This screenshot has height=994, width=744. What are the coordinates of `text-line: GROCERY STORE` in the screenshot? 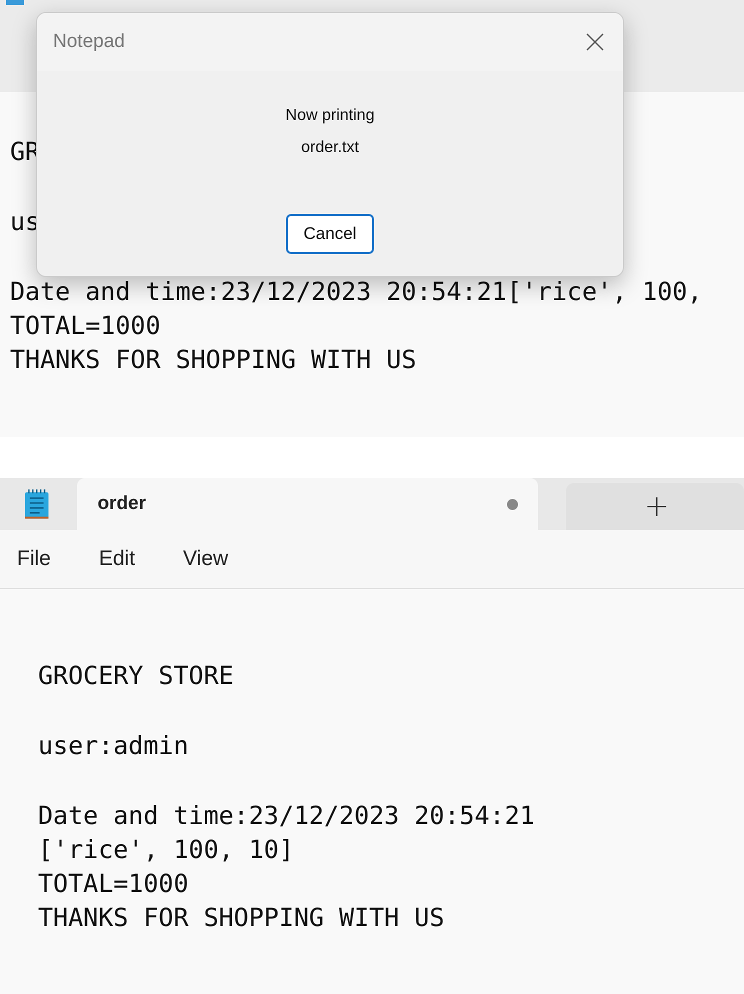 It's located at (136, 676).